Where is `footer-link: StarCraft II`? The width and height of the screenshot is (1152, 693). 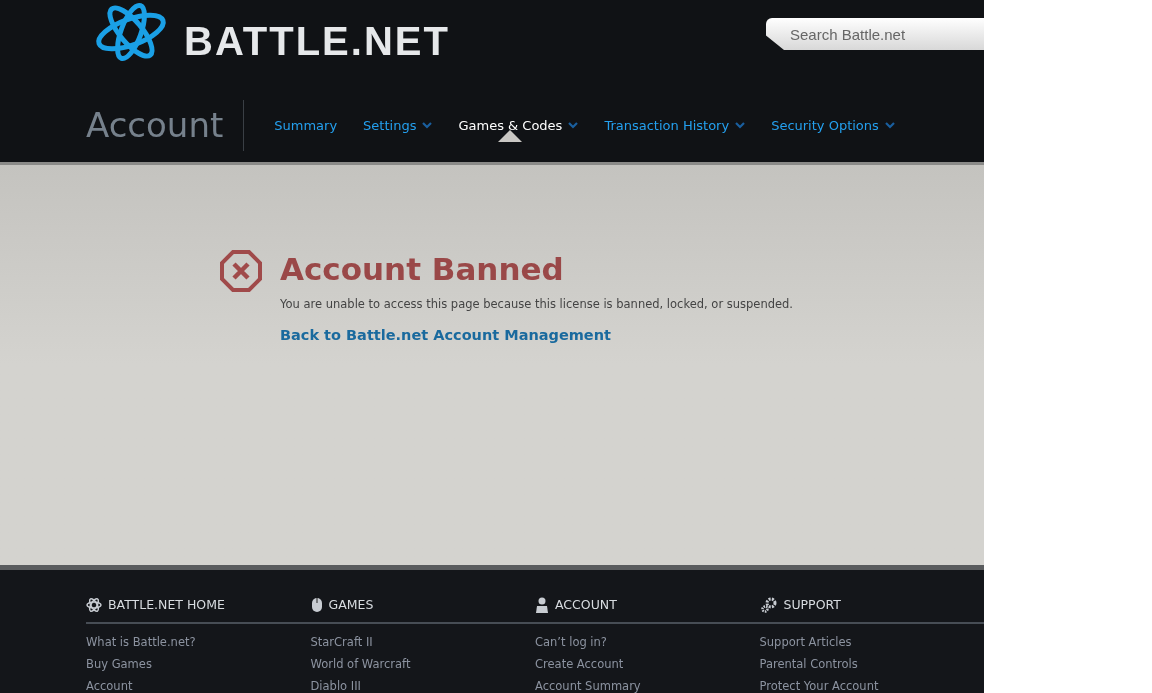 footer-link: StarCraft II is located at coordinates (422, 642).